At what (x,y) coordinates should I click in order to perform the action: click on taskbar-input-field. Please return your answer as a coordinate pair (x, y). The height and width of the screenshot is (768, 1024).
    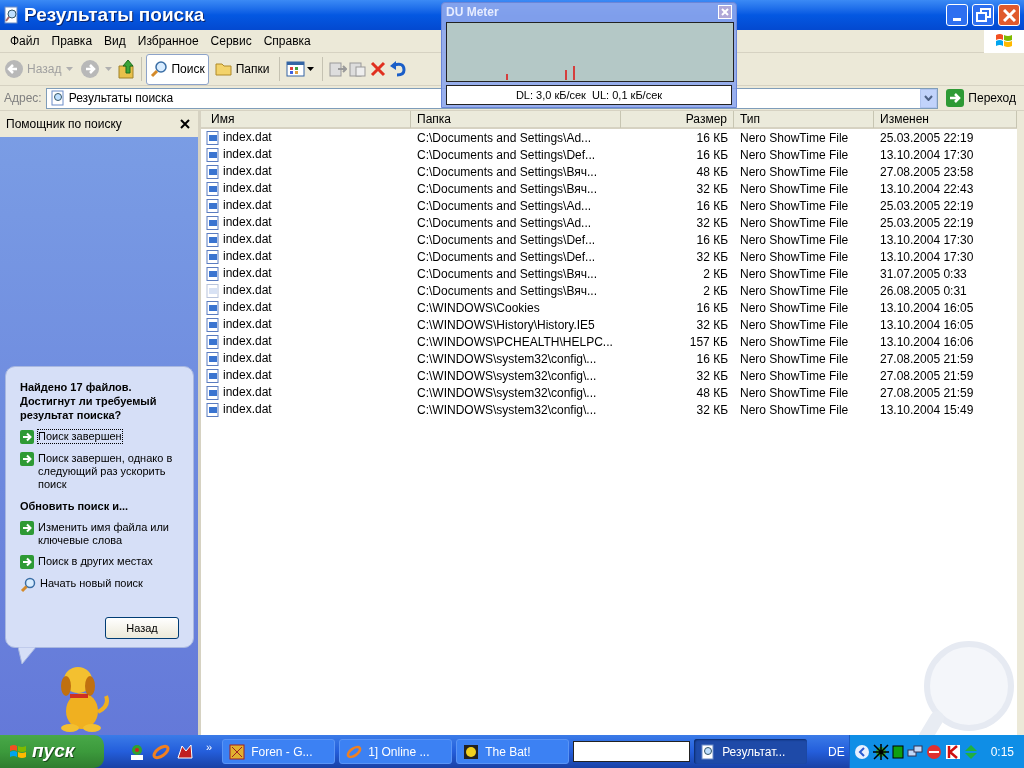
    Looking at the image, I should click on (632, 751).